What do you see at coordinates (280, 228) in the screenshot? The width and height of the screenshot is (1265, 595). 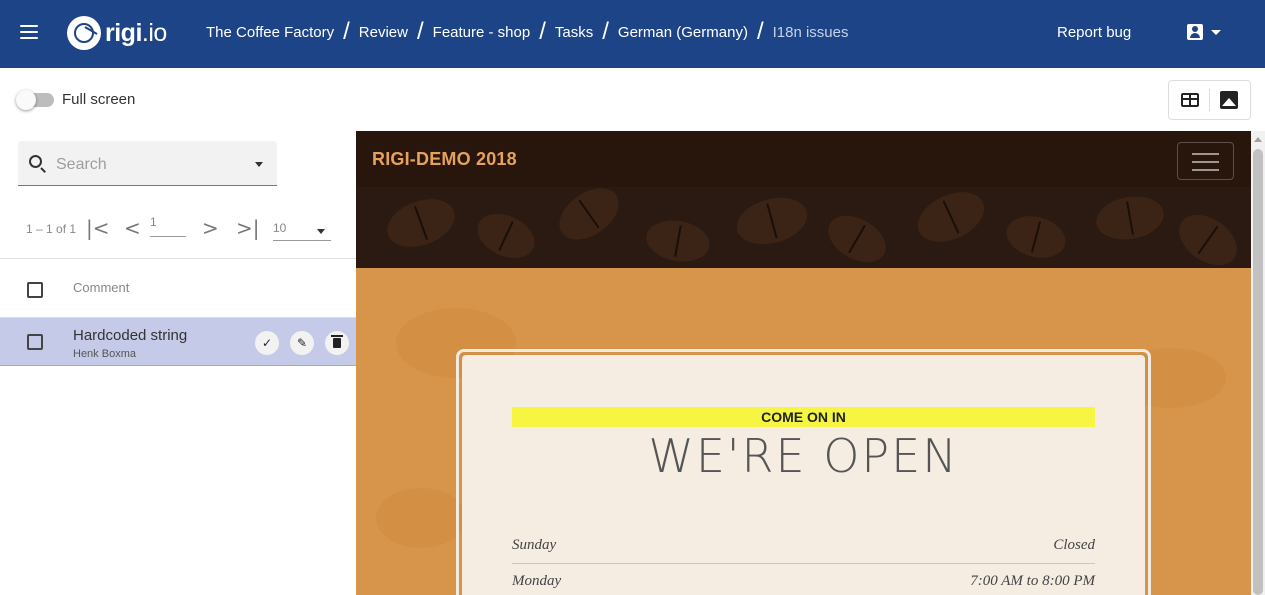 I see `page-size-value: 10` at bounding box center [280, 228].